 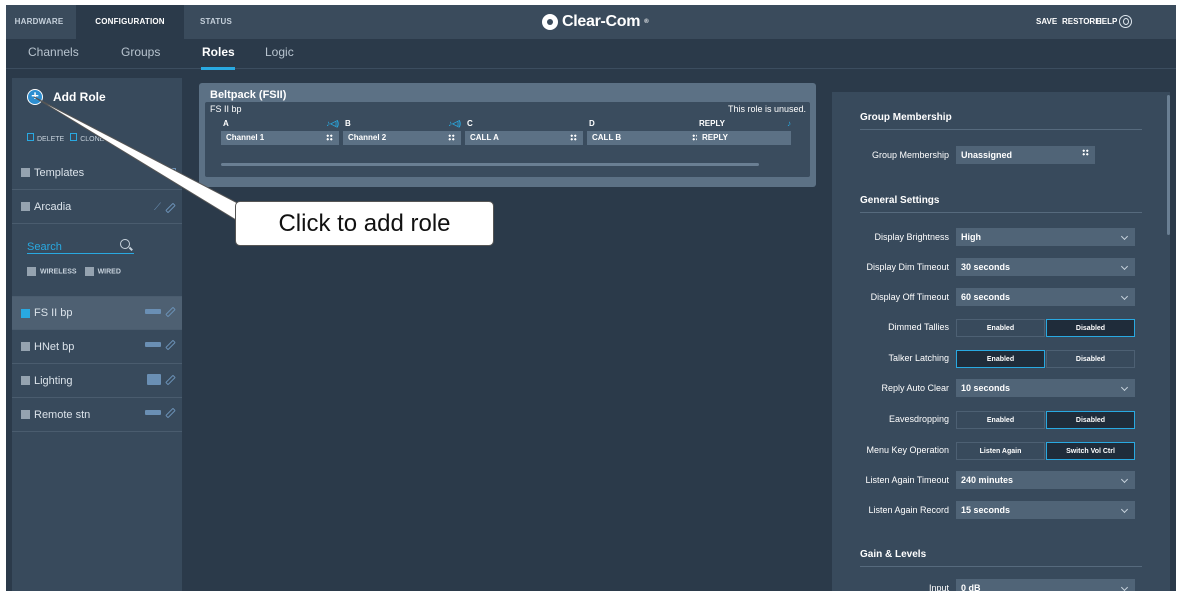 What do you see at coordinates (66, 97) in the screenshot?
I see `add-role-button: + Add Role` at bounding box center [66, 97].